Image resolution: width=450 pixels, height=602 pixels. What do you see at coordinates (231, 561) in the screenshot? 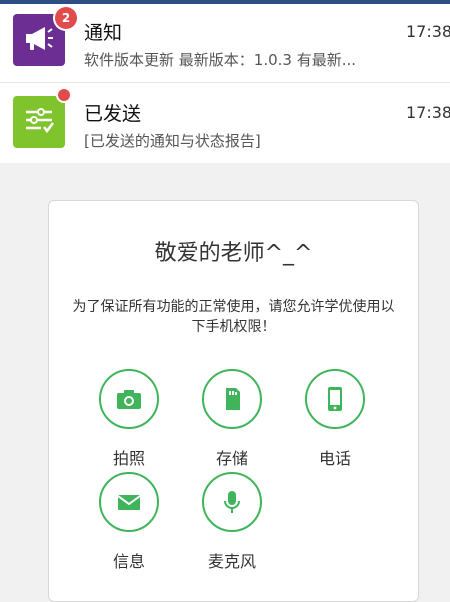
I see `permission-label: 麦克风` at bounding box center [231, 561].